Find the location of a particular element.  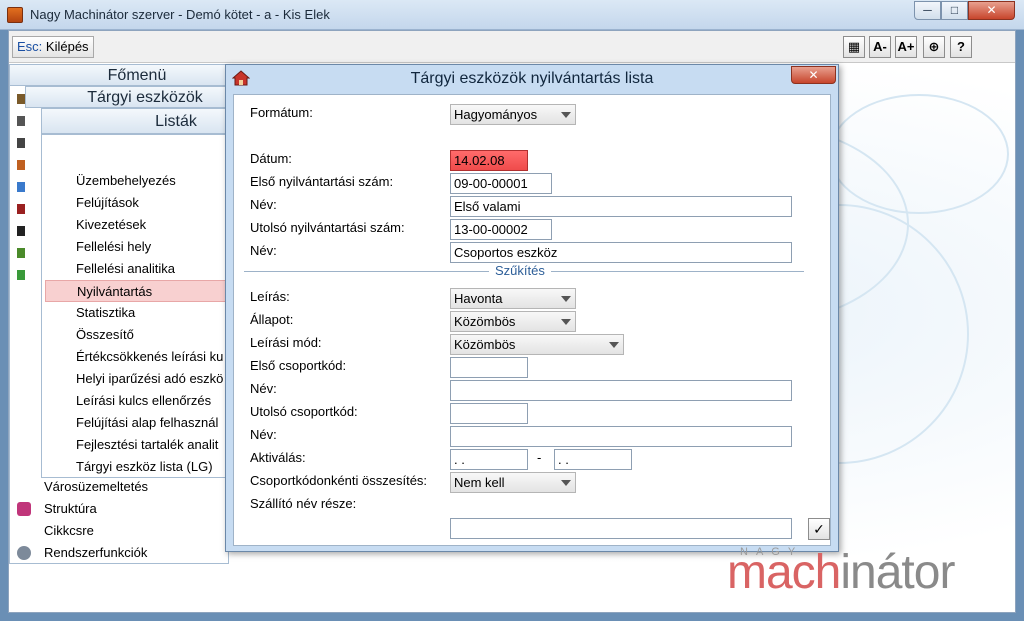

menu-icon-column is located at coordinates (22, 274).